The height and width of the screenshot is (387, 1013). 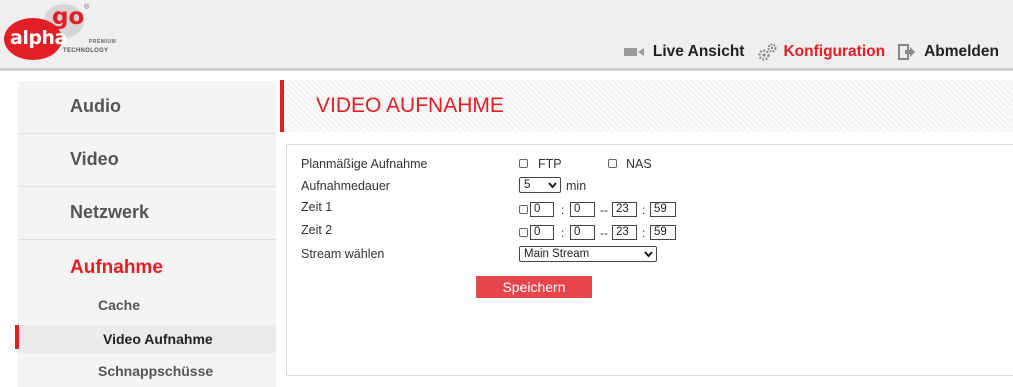 I want to click on nav-live-view: Live Ansicht, so click(x=684, y=52).